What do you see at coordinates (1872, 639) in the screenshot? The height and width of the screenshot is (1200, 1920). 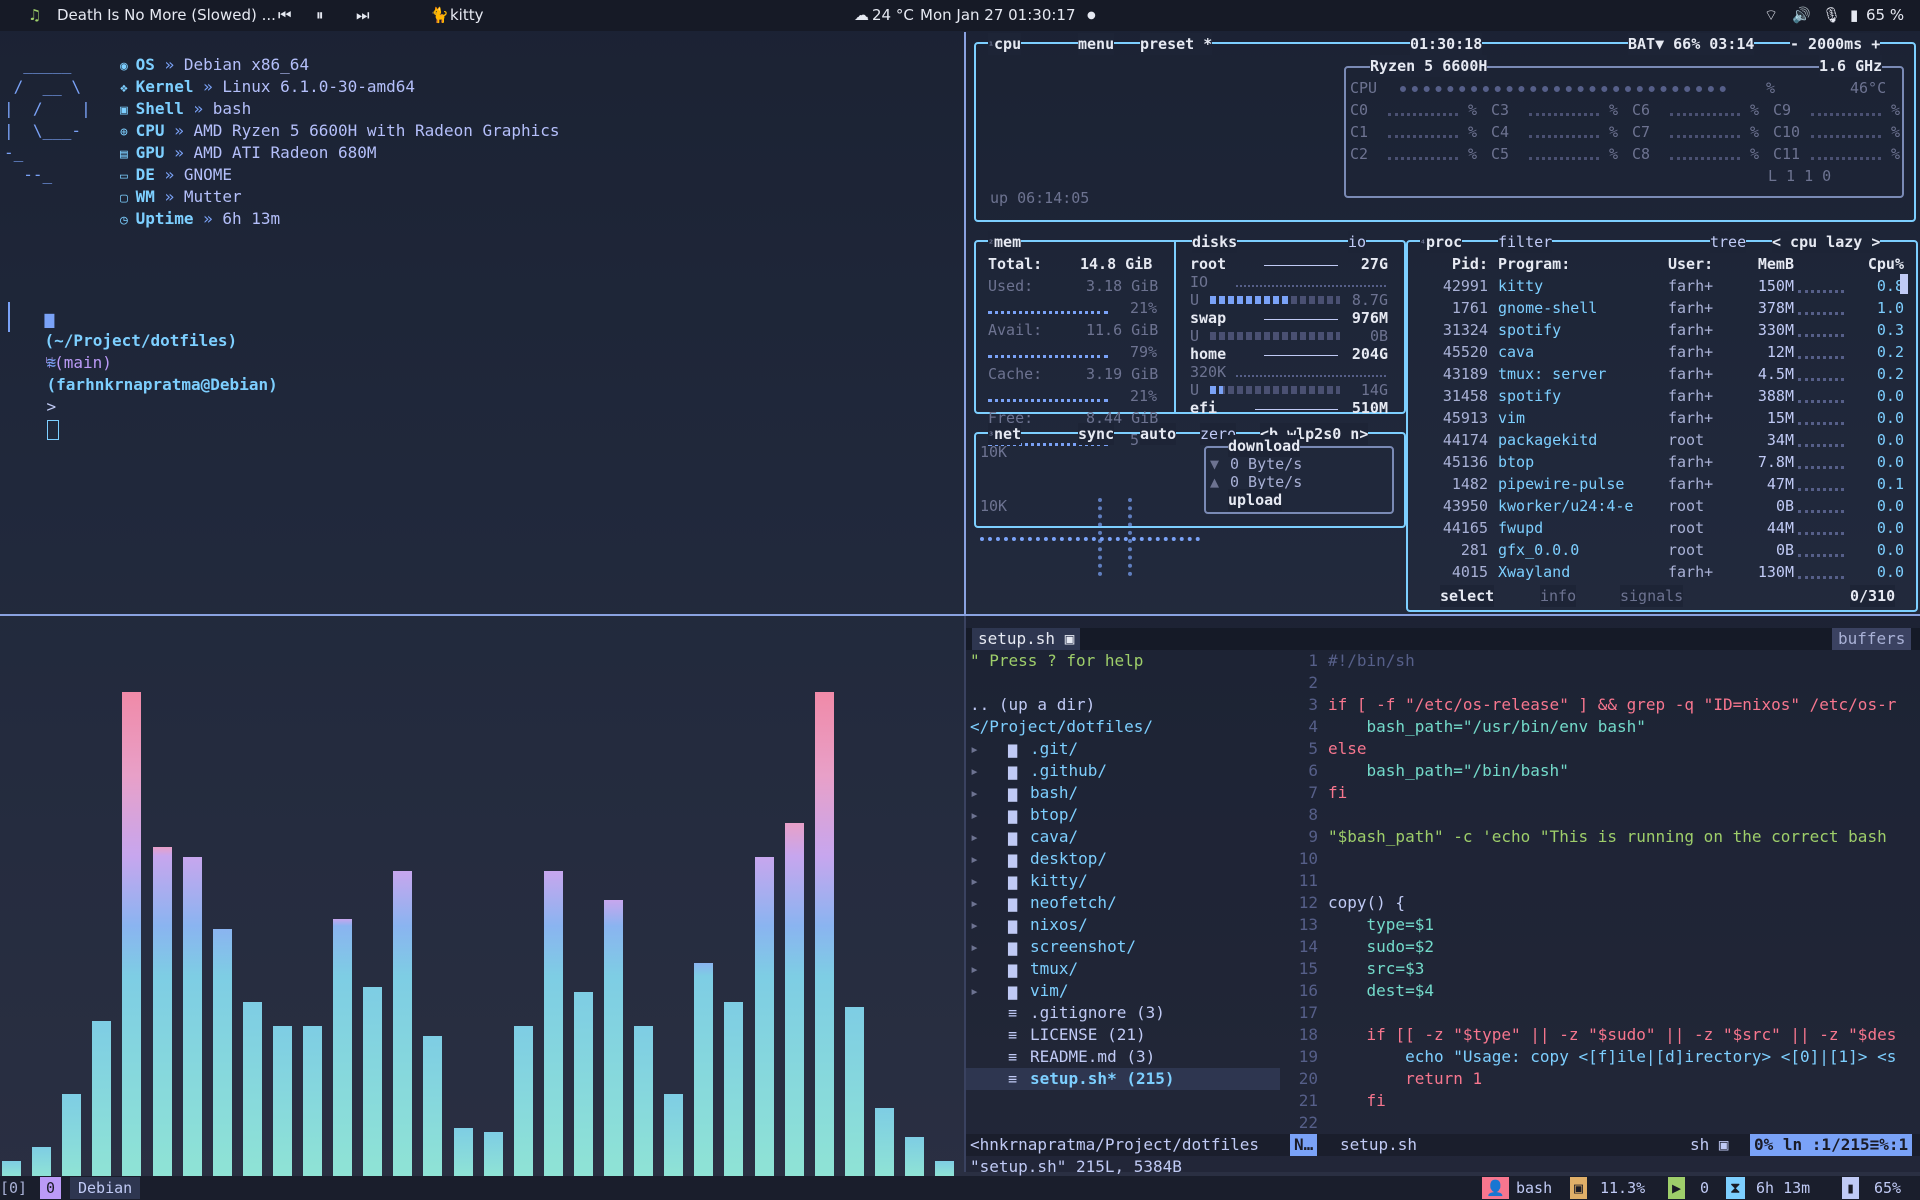 I see `vim-buffers-label: buffers` at bounding box center [1872, 639].